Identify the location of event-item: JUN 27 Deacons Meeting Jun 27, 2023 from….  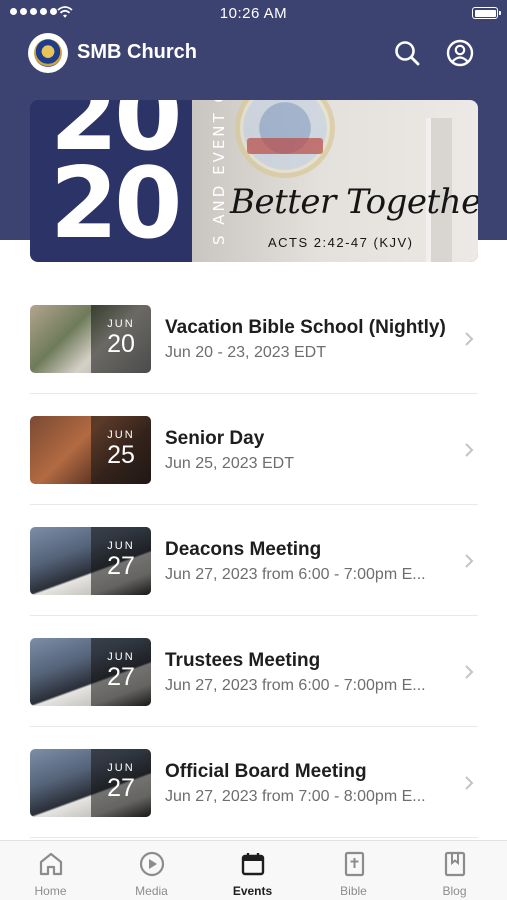
(254, 560).